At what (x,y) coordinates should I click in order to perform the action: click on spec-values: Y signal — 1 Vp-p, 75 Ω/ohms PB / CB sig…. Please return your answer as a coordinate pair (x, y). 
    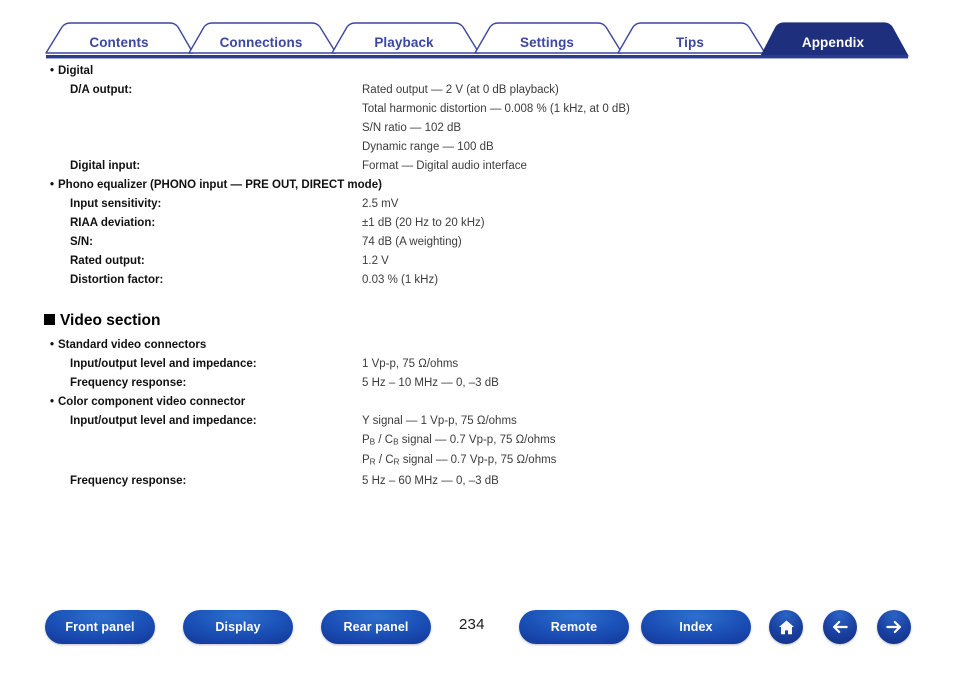
    Looking at the image, I should click on (658, 442).